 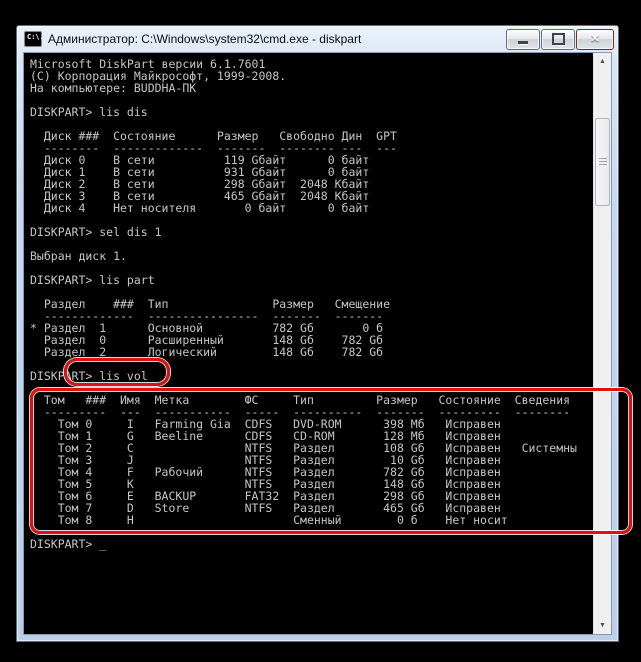 I want to click on window-controls: ✕, so click(x=560, y=39).